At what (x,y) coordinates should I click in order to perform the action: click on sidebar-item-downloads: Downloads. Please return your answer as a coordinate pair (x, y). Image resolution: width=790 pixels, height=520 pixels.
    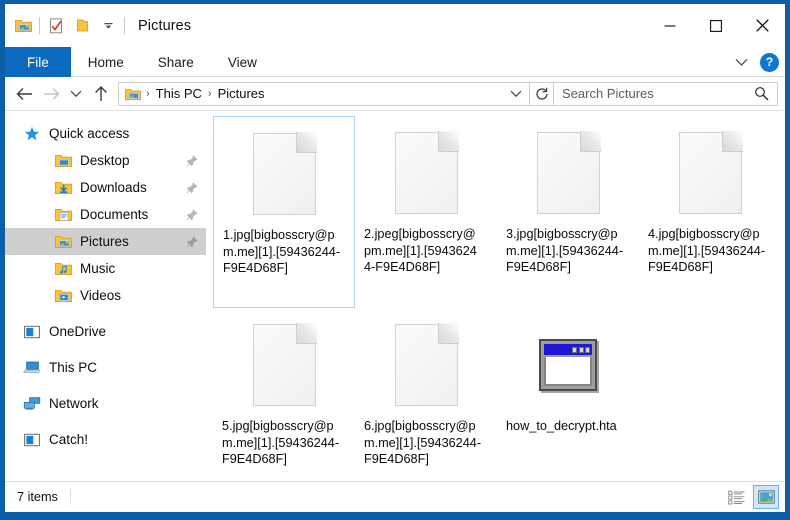
    Looking at the image, I should click on (105, 187).